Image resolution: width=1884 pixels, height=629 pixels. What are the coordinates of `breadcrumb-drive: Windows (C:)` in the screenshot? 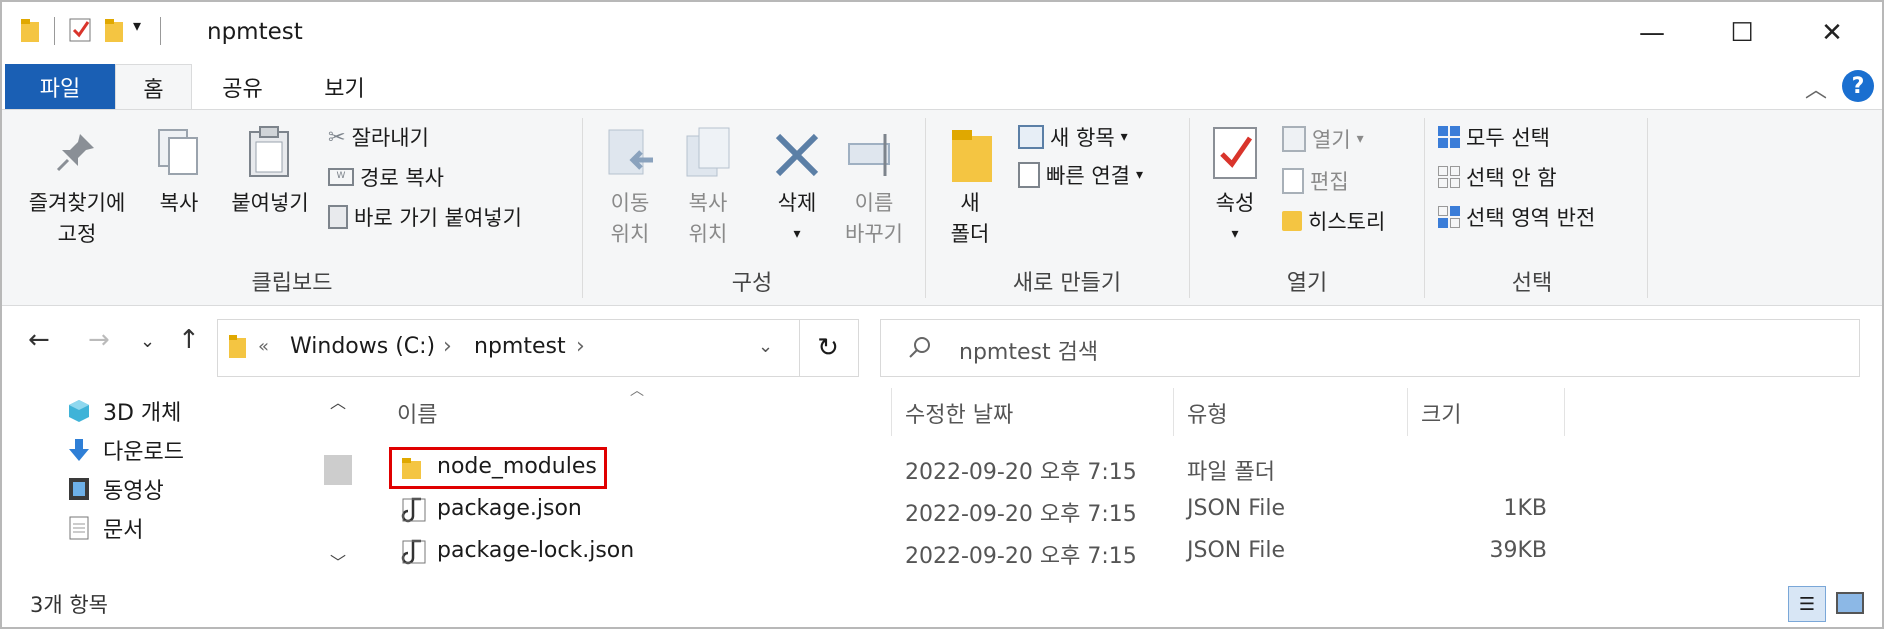 It's located at (362, 346).